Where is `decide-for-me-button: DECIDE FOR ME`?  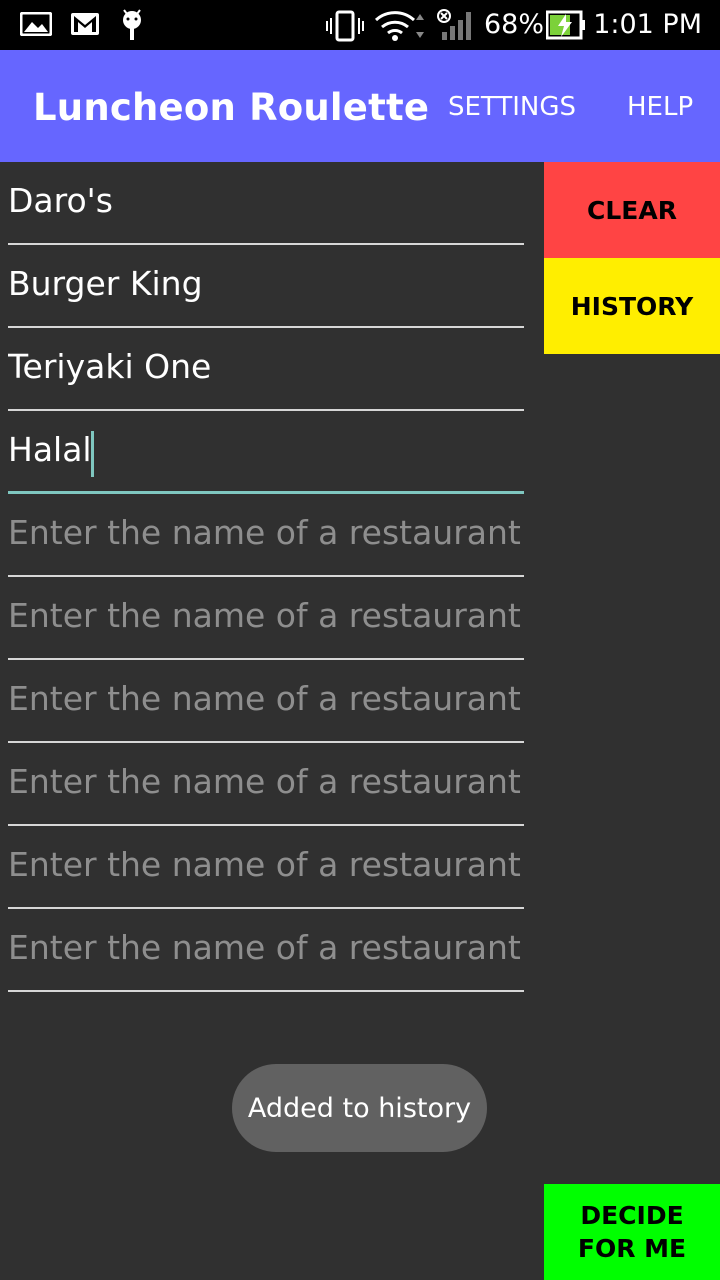 decide-for-me-button: DECIDE FOR ME is located at coordinates (632, 1232).